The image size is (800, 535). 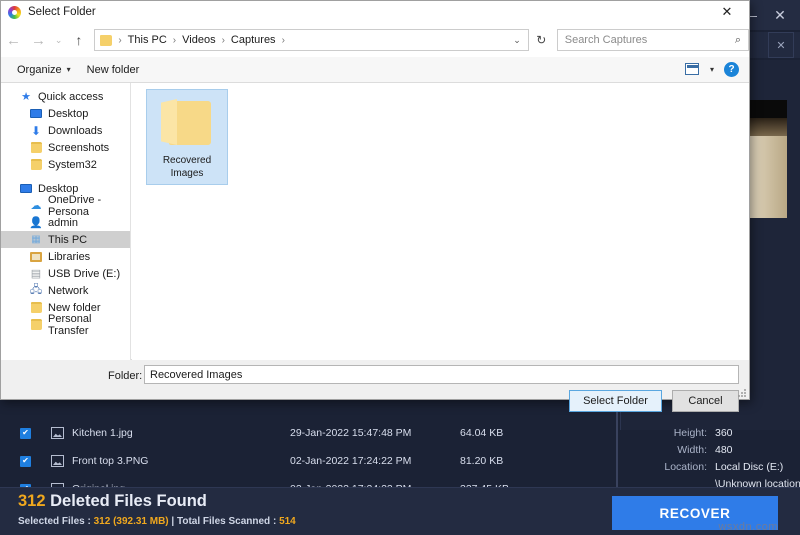 I want to click on new-folder-button: New folder, so click(x=113, y=70).